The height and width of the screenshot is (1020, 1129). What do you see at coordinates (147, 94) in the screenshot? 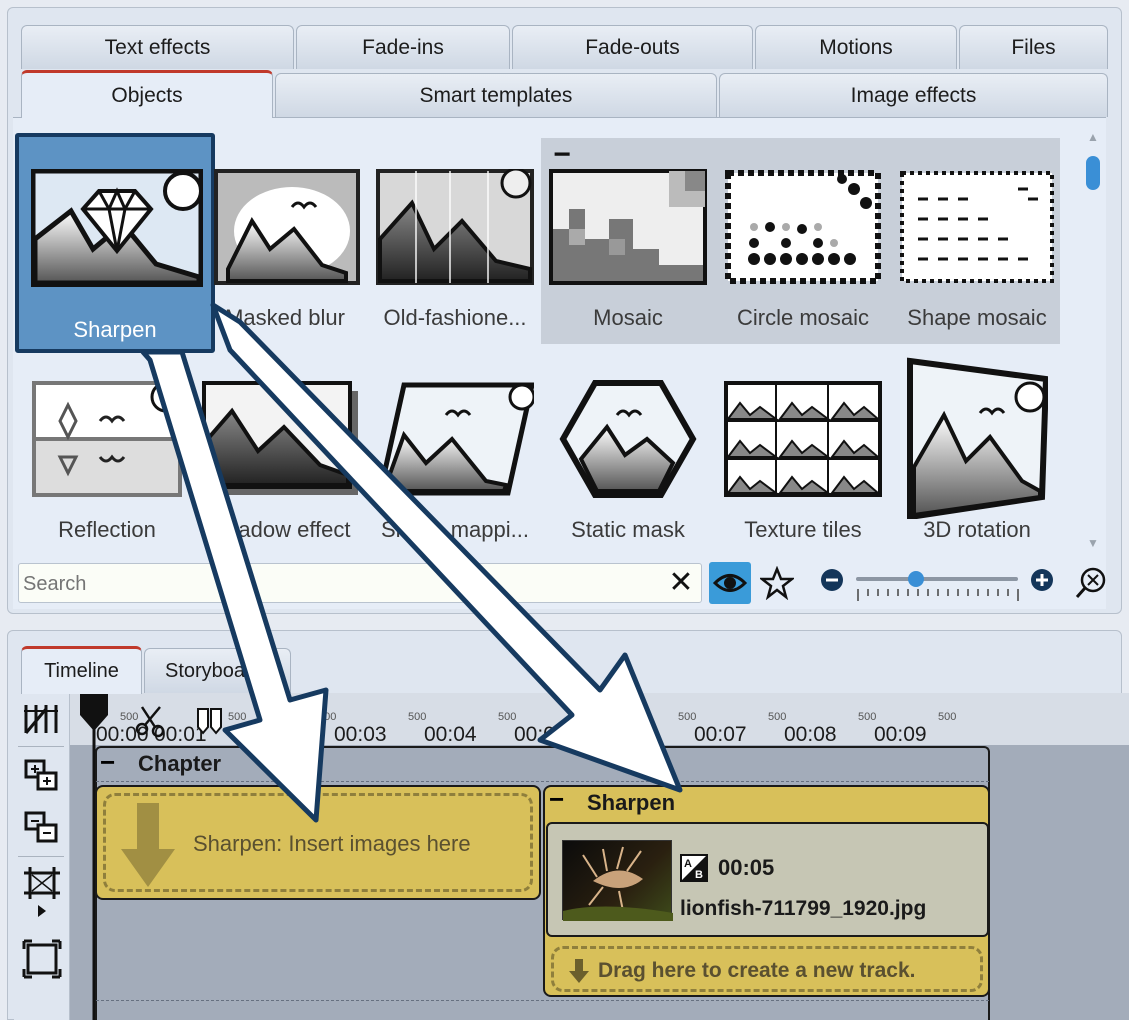
I see `tab-objects: Objects` at bounding box center [147, 94].